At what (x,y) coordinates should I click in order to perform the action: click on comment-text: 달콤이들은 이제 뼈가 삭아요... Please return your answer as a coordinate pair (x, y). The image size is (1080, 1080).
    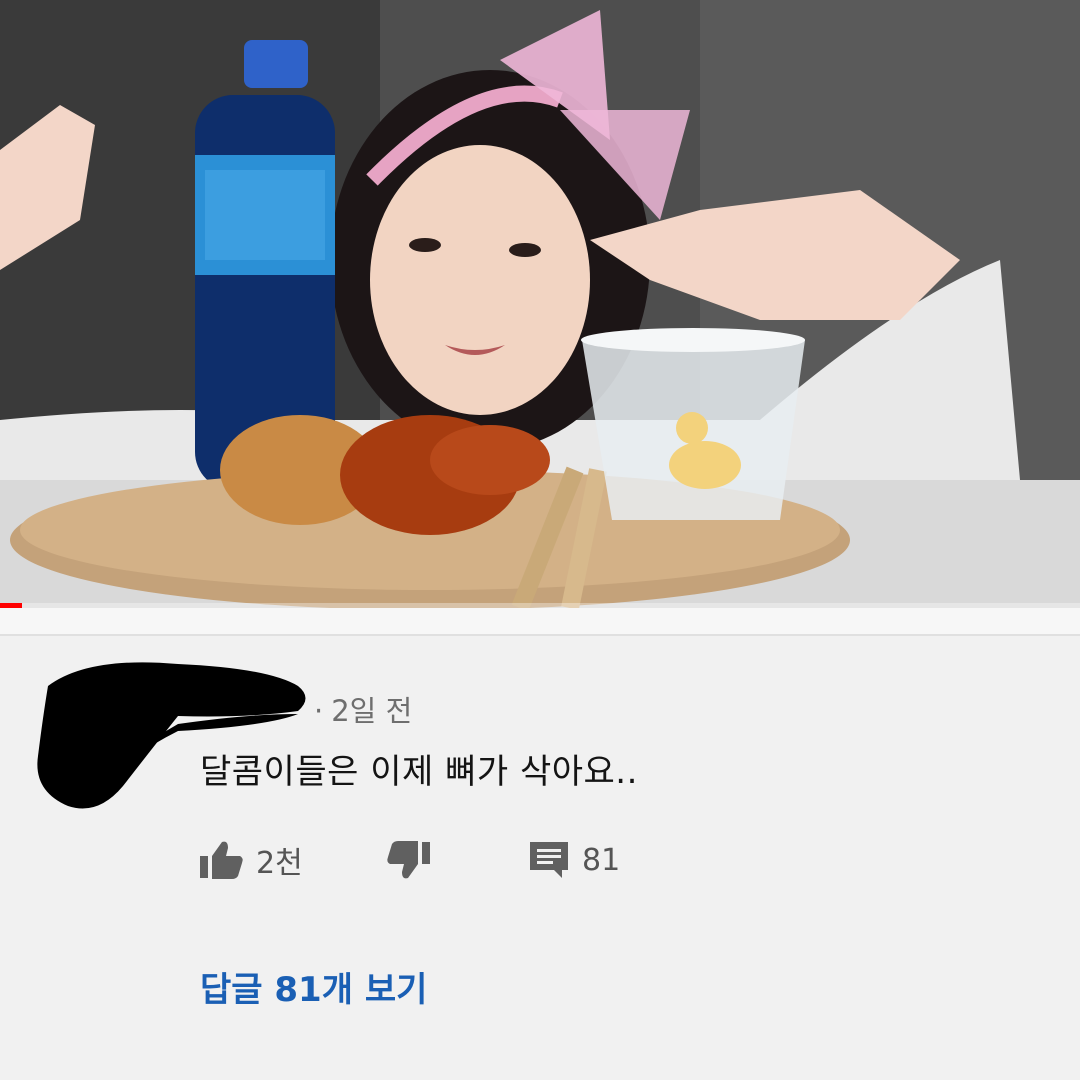
    Looking at the image, I should click on (419, 772).